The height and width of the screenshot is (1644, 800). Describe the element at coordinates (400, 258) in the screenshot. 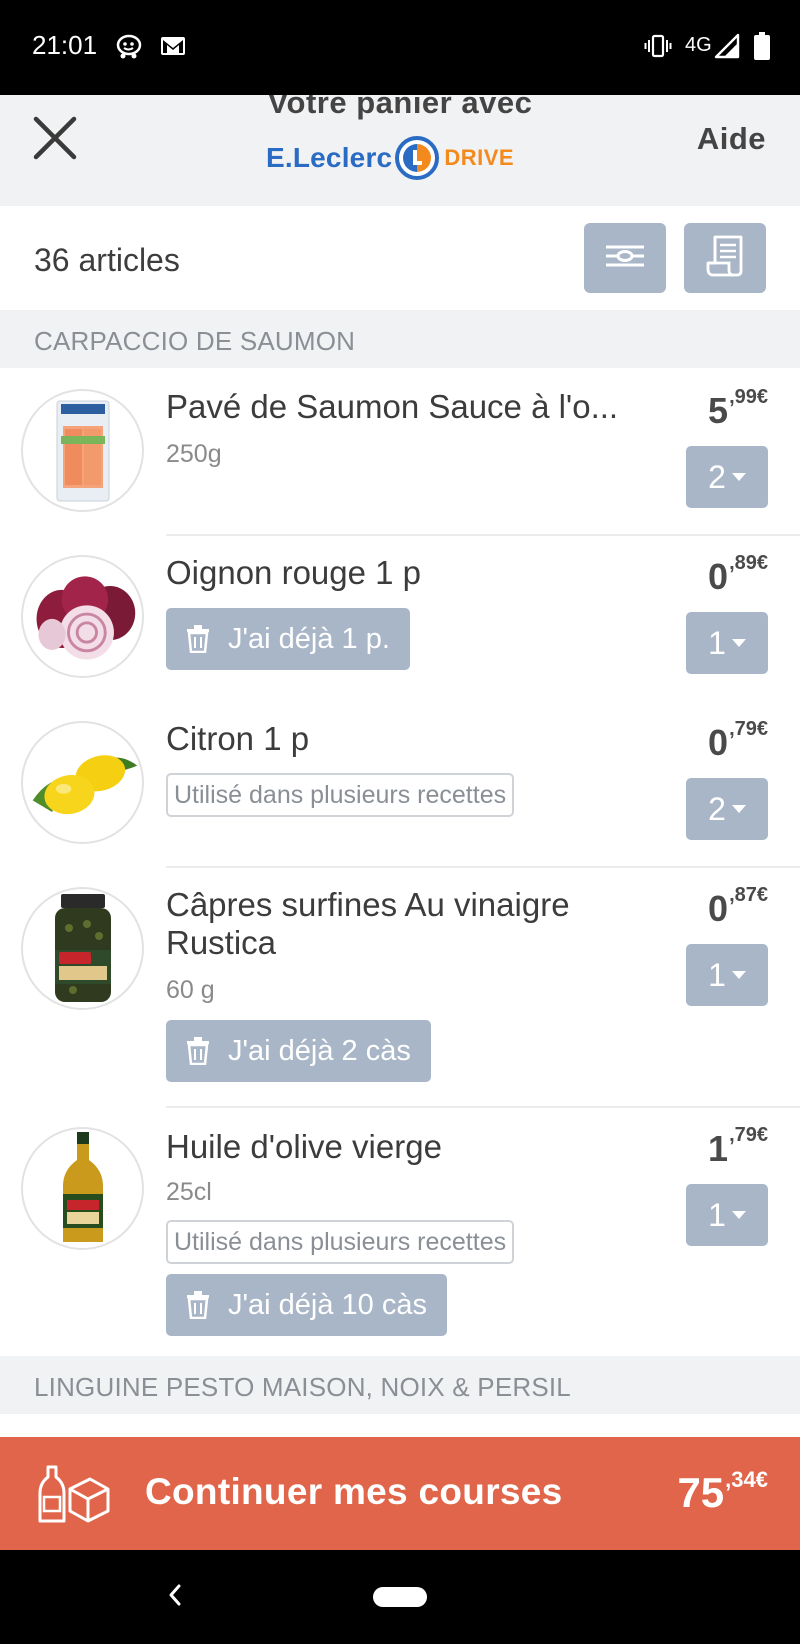

I see `cart-toolbar: 36 articles` at that location.